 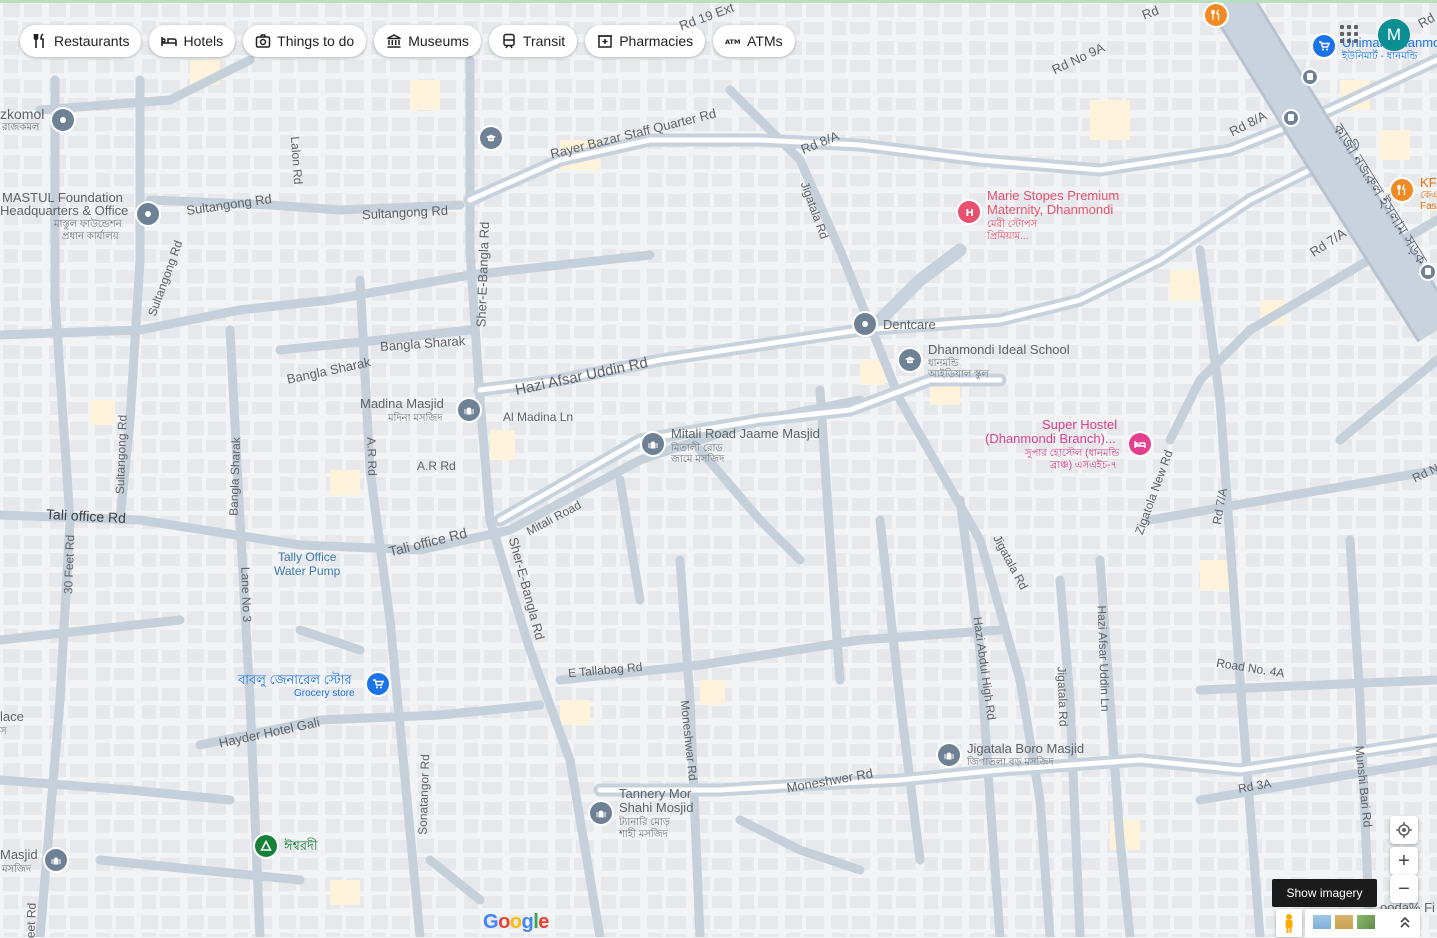 What do you see at coordinates (296, 160) in the screenshot?
I see `road-label: Lalon Rd` at bounding box center [296, 160].